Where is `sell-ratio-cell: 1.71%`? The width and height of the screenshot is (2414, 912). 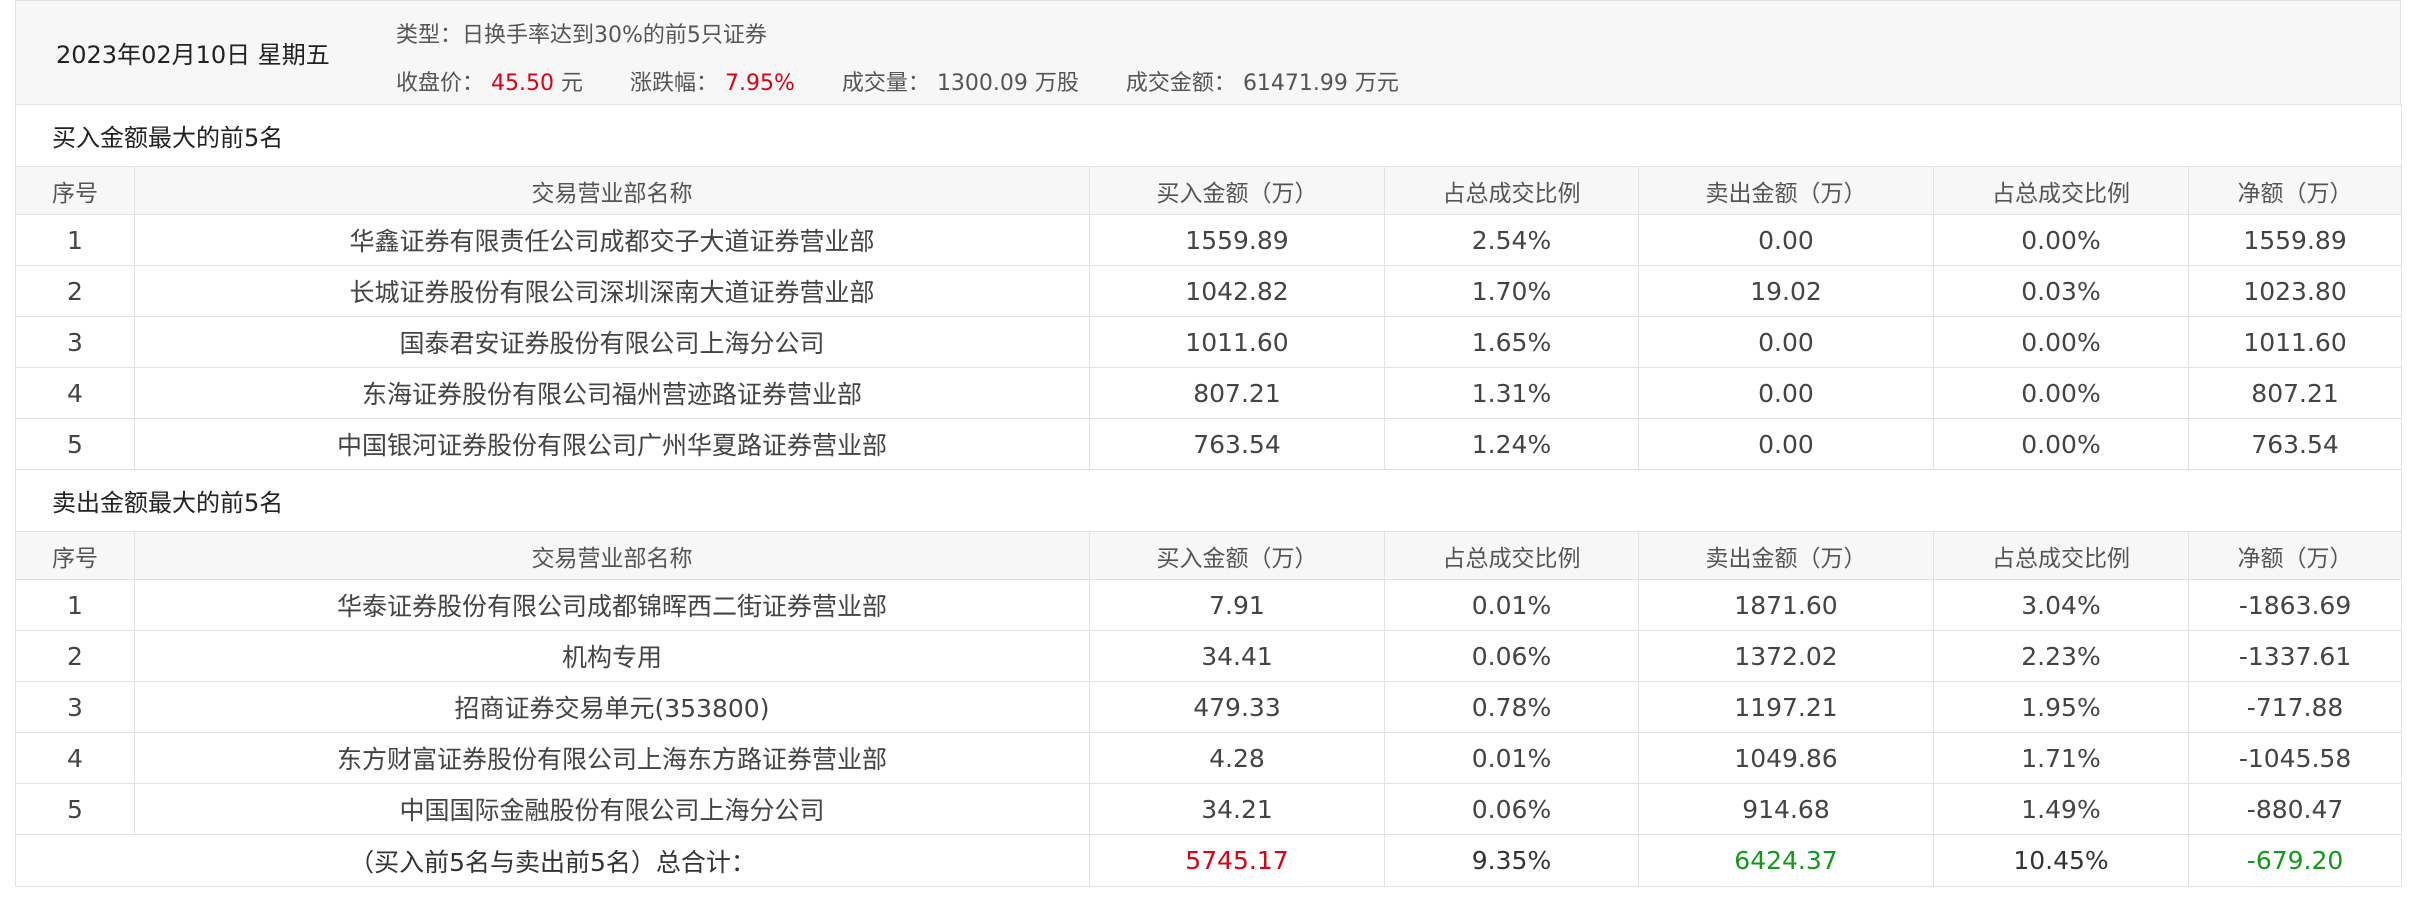 sell-ratio-cell: 1.71% is located at coordinates (2061, 758).